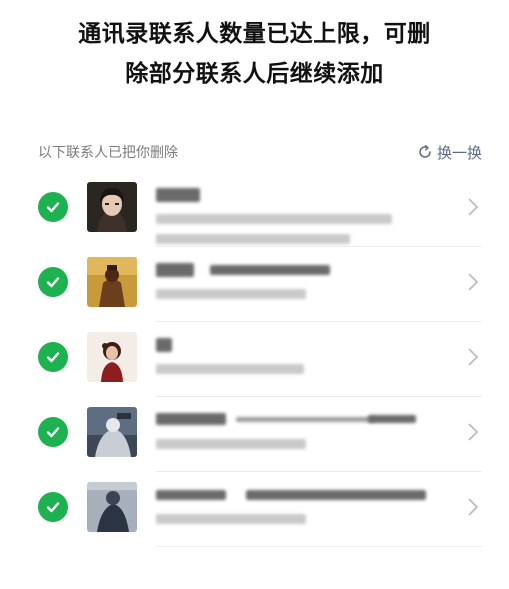 Image resolution: width=509 pixels, height=589 pixels. I want to click on divider, so click(319, 546).